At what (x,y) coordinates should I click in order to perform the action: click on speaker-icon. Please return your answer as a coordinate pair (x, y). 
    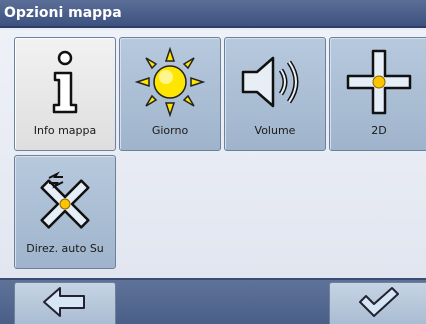
    Looking at the image, I should click on (275, 82).